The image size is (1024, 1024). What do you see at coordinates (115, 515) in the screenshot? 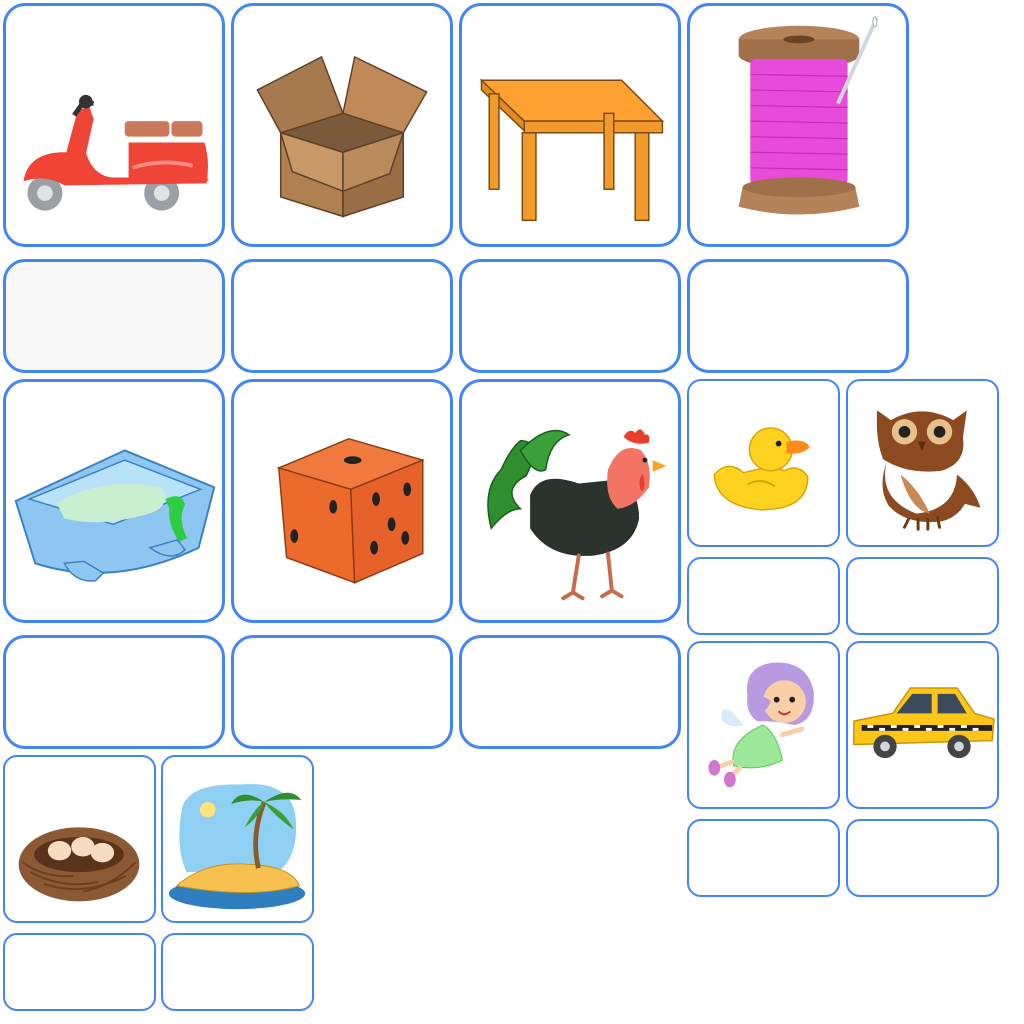
I see `cradle-icon` at bounding box center [115, 515].